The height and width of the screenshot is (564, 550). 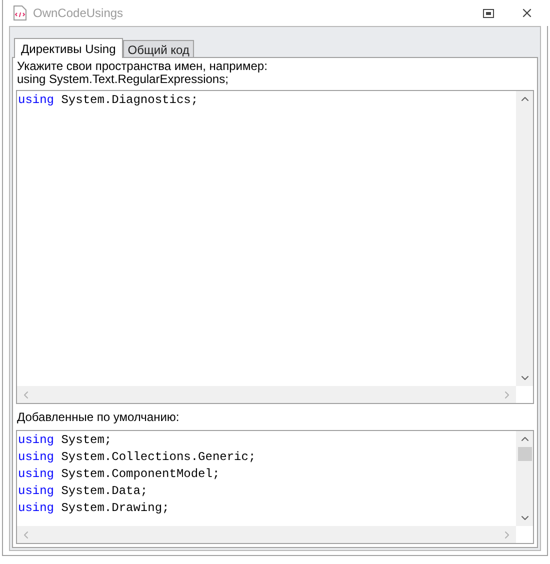 What do you see at coordinates (20, 13) in the screenshot?
I see `code-file-icon` at bounding box center [20, 13].